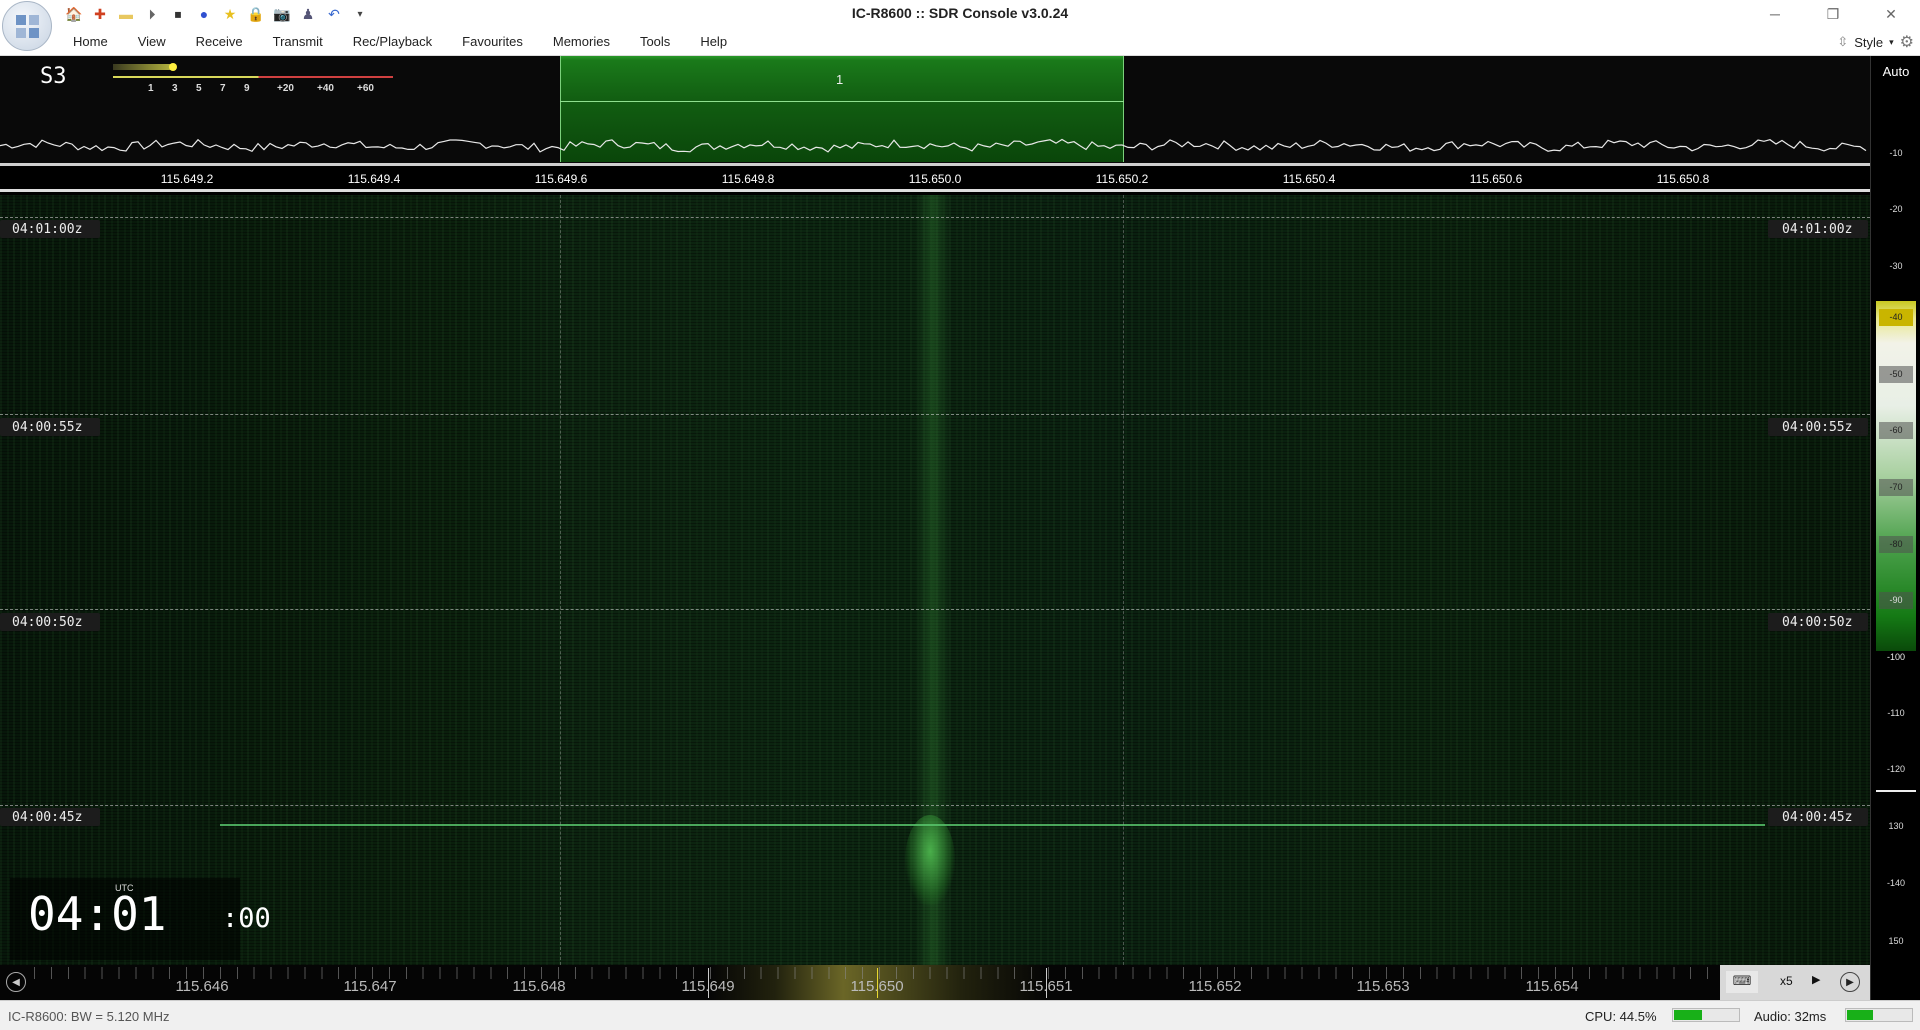 The width and height of the screenshot is (1920, 1030). Describe the element at coordinates (1818, 229) in the screenshot. I see `timestamp-right: 04:01:00z` at that location.